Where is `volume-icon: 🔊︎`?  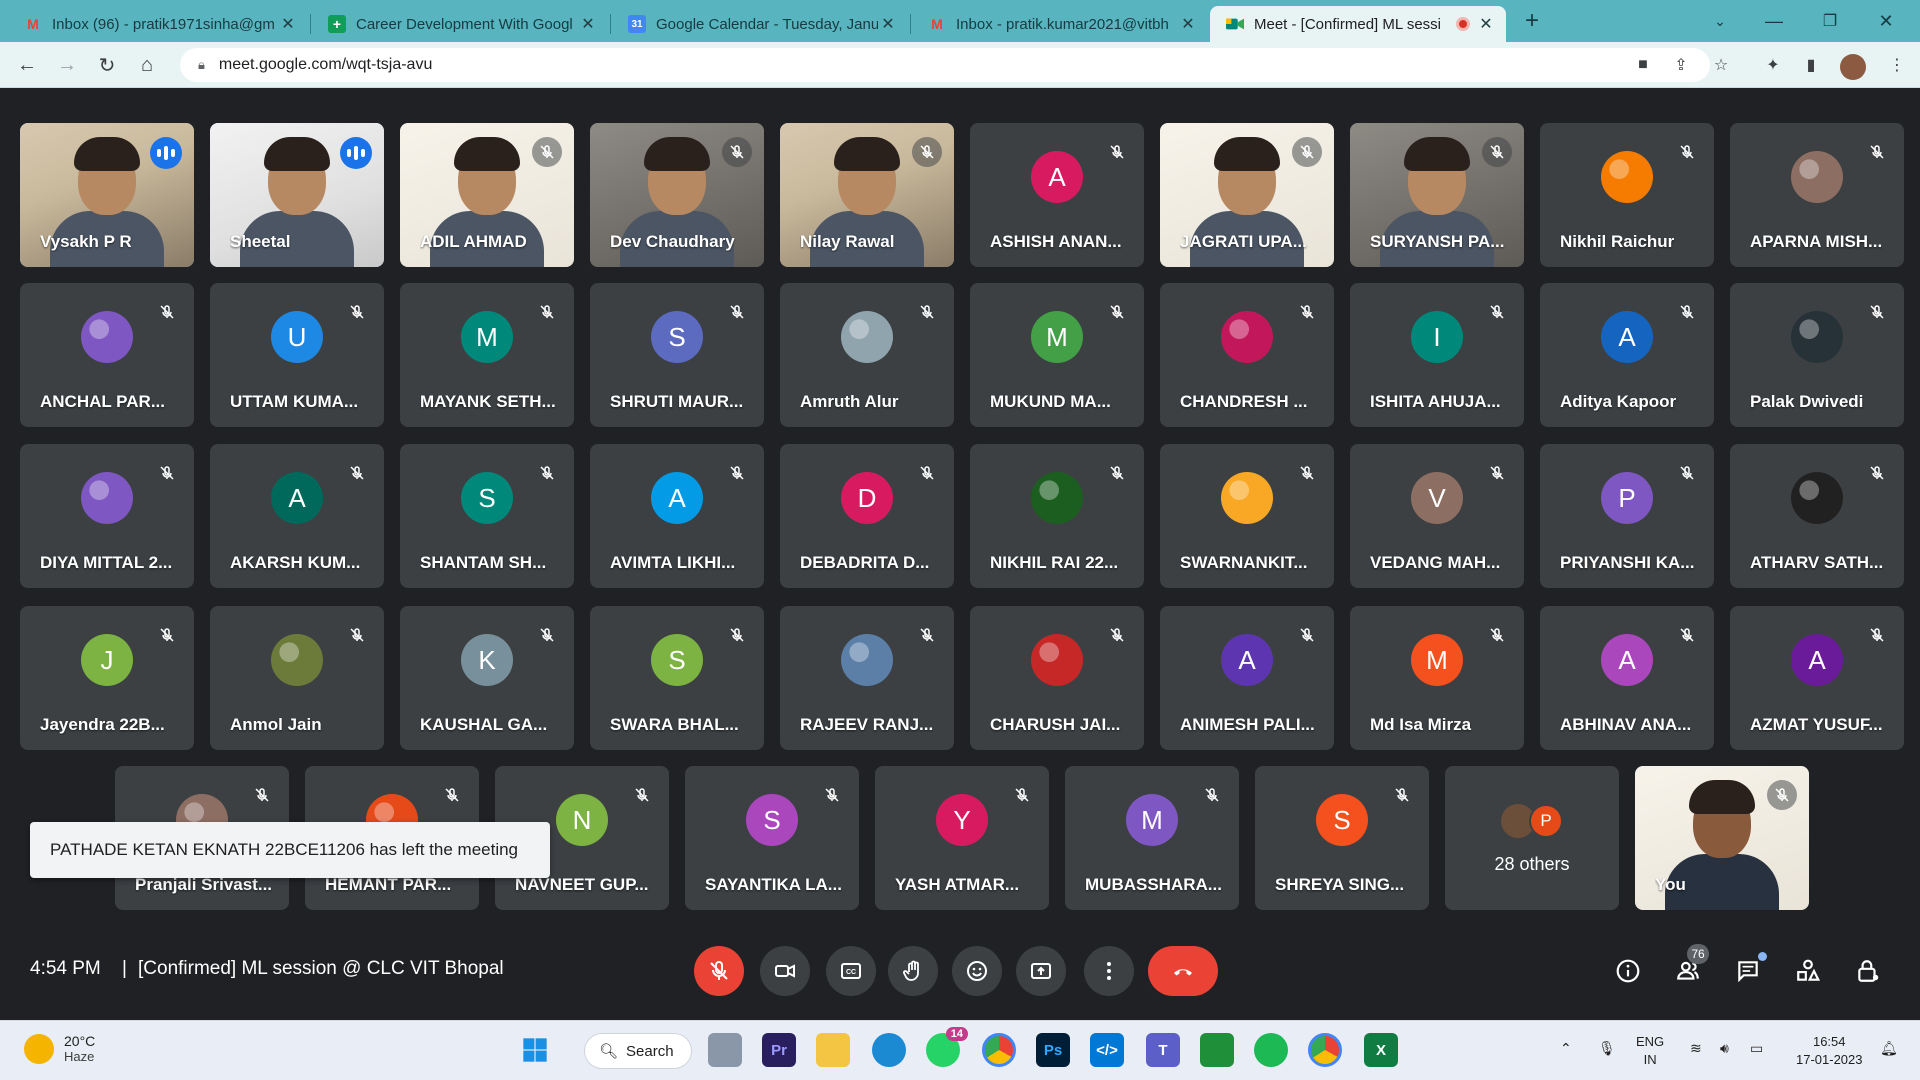
volume-icon: 🔊︎ is located at coordinates (1724, 1048).